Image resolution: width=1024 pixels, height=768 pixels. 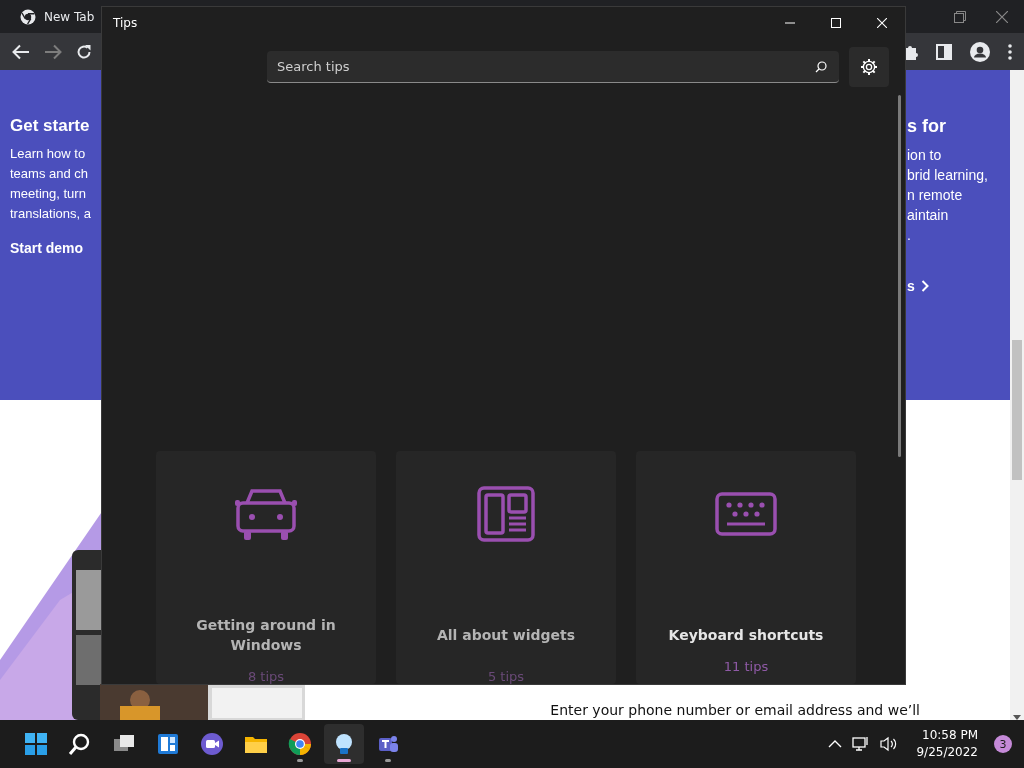 What do you see at coordinates (36, 744) in the screenshot?
I see `start-icon` at bounding box center [36, 744].